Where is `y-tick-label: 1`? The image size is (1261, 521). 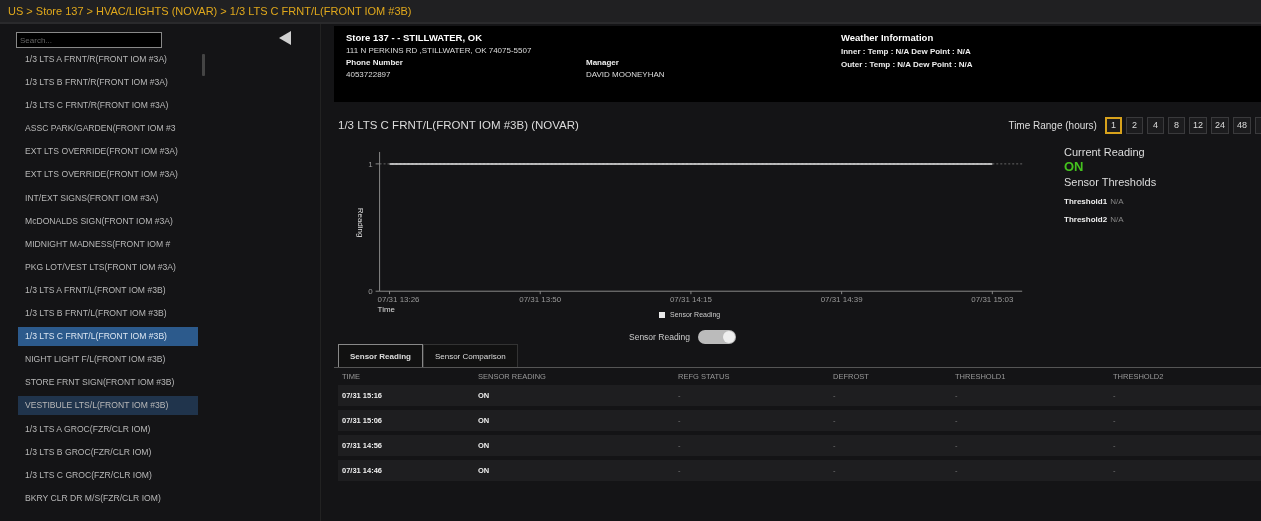 y-tick-label: 1 is located at coordinates (370, 164).